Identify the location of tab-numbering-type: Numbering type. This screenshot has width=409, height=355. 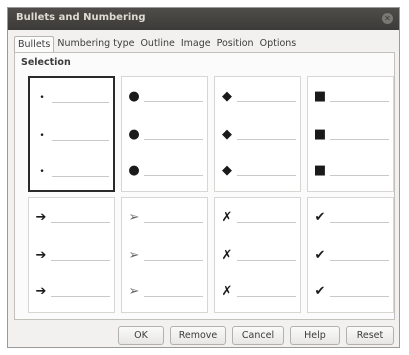
(95, 43).